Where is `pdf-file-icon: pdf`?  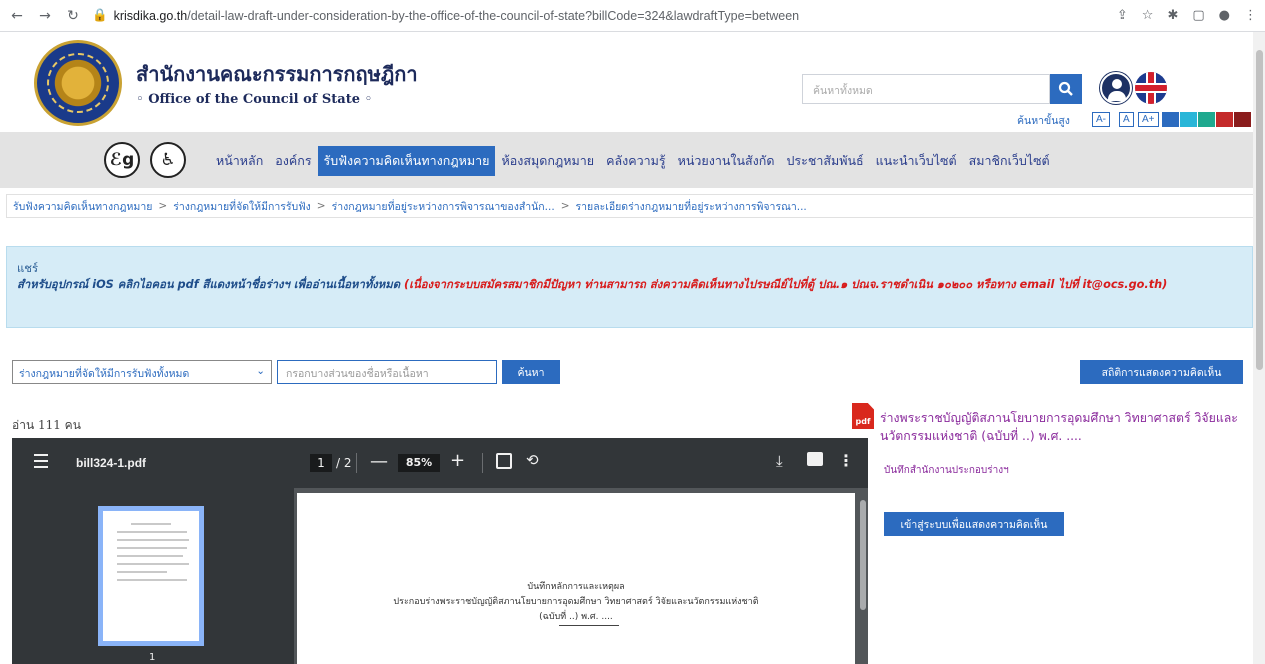
pdf-file-icon: pdf is located at coordinates (863, 416).